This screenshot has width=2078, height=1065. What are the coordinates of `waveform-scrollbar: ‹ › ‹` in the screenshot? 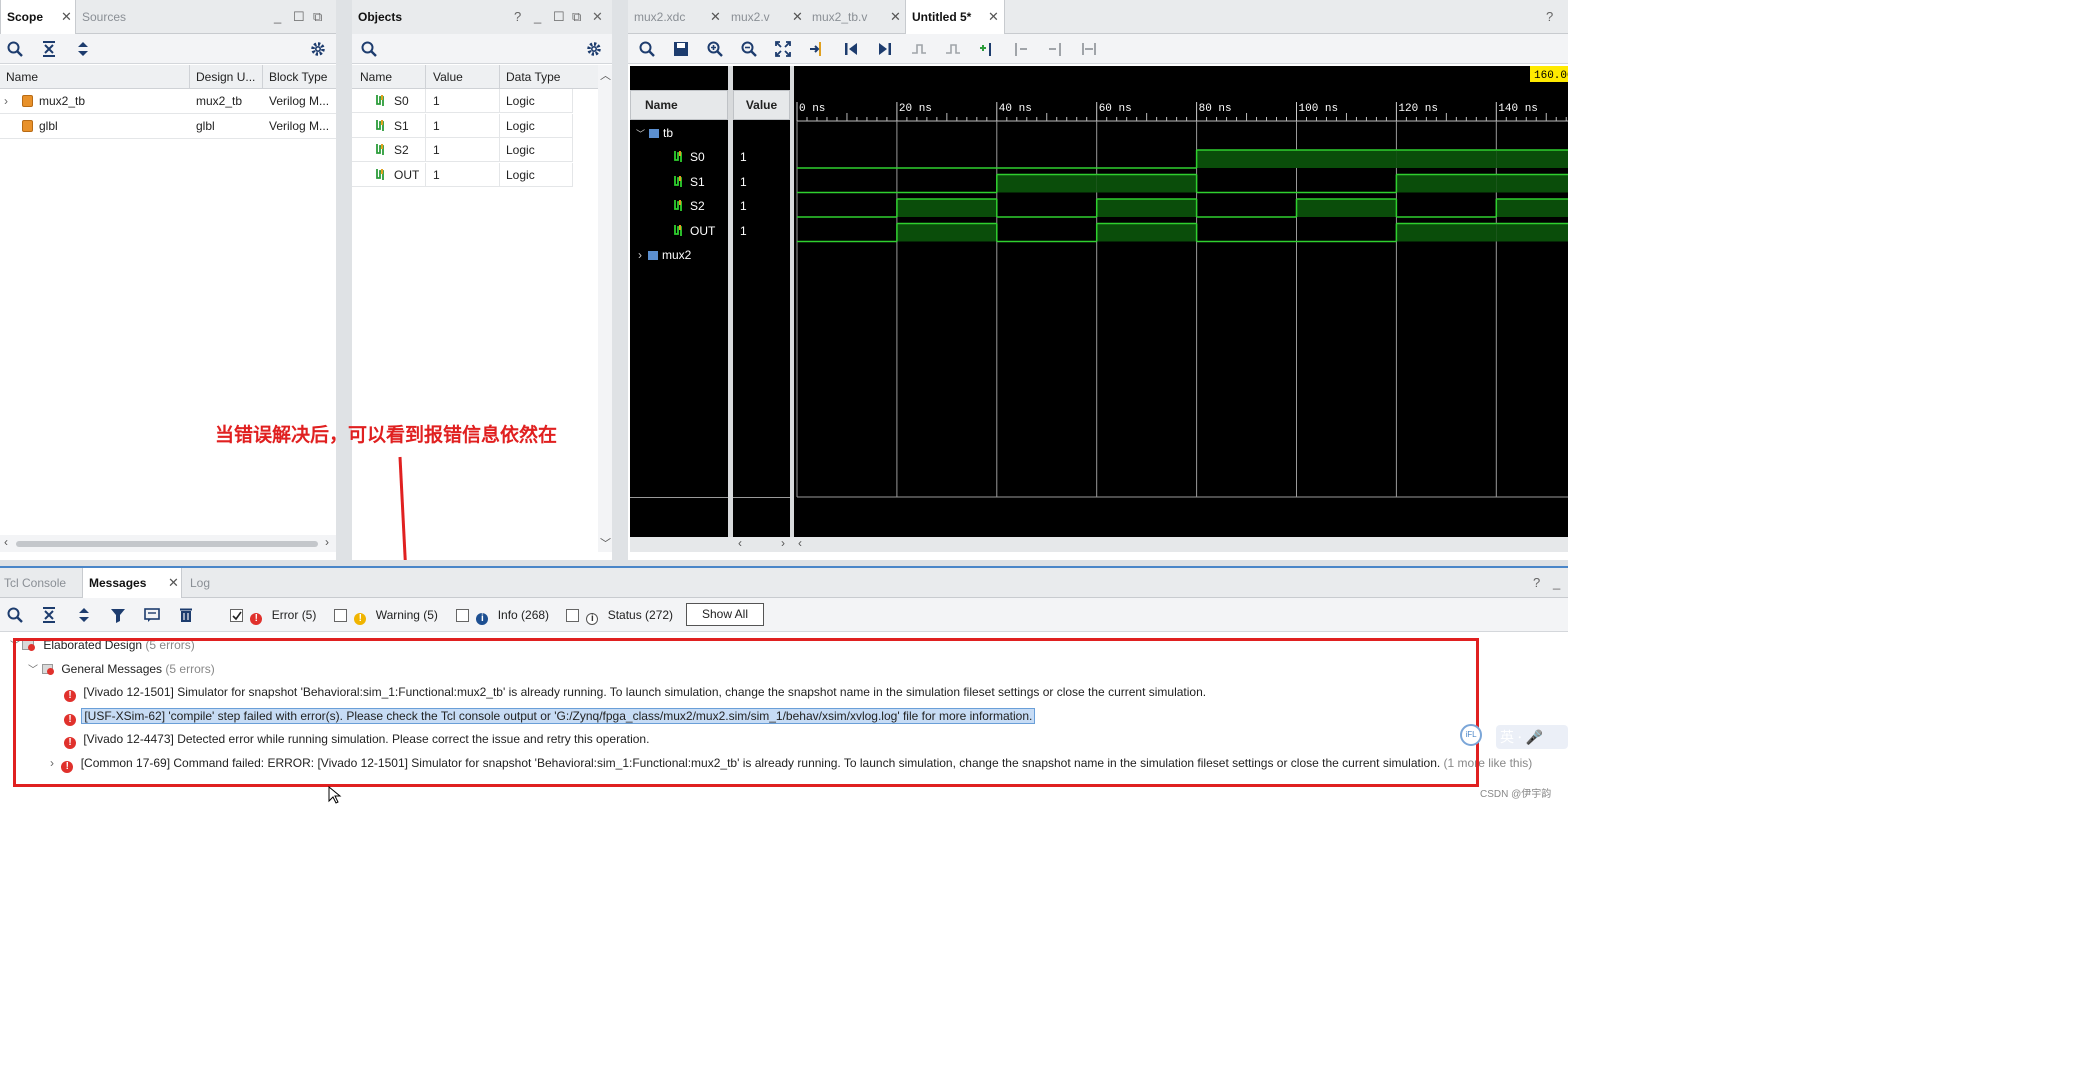 It's located at (1099, 544).